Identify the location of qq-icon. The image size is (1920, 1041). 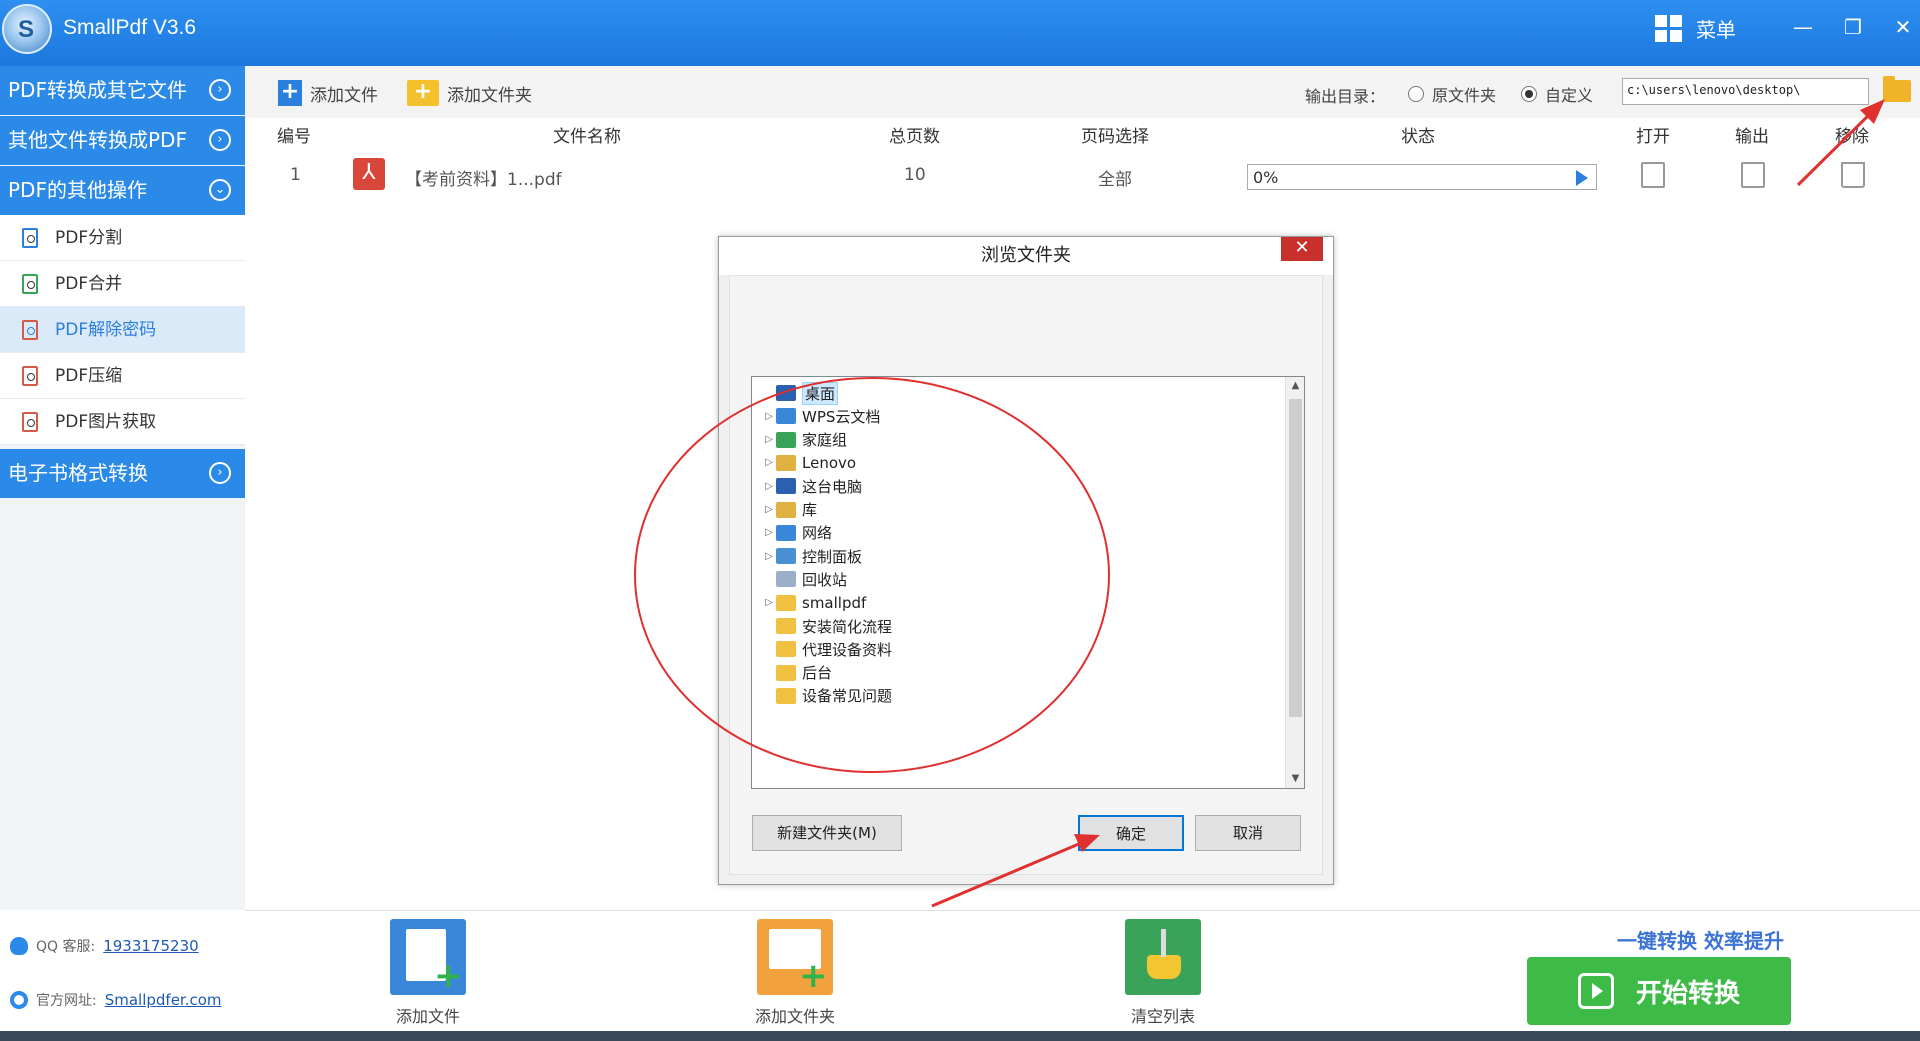
(19, 946).